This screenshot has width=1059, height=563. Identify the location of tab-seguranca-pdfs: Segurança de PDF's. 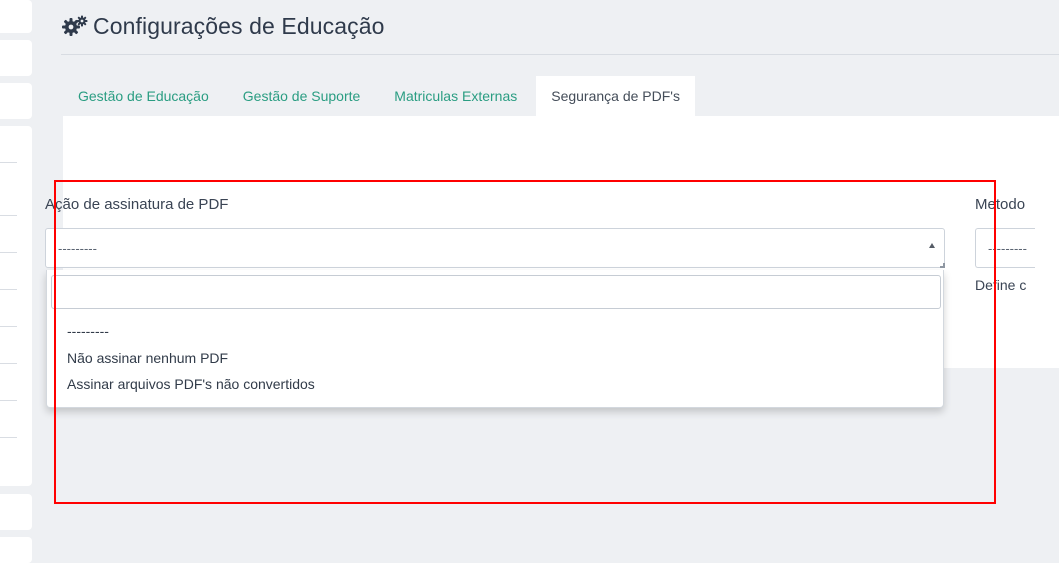
(615, 96).